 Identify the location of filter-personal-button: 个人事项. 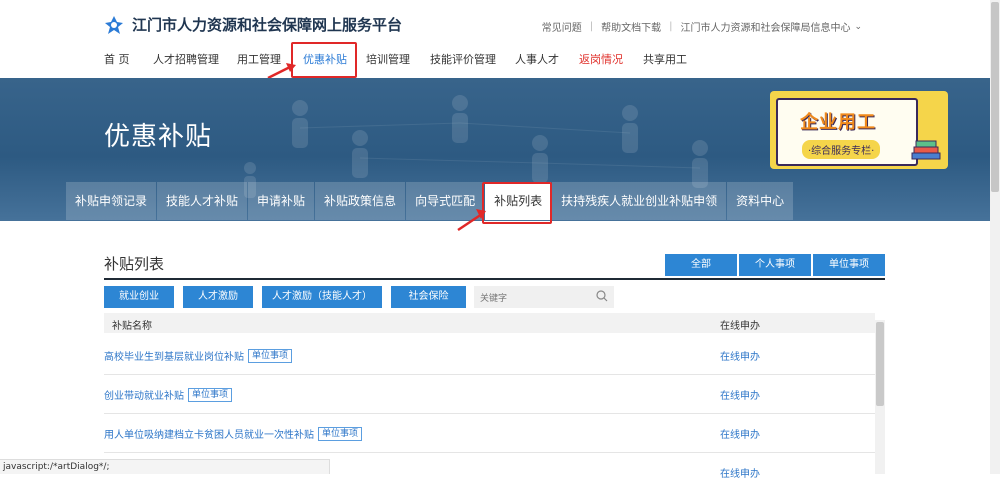
(775, 265).